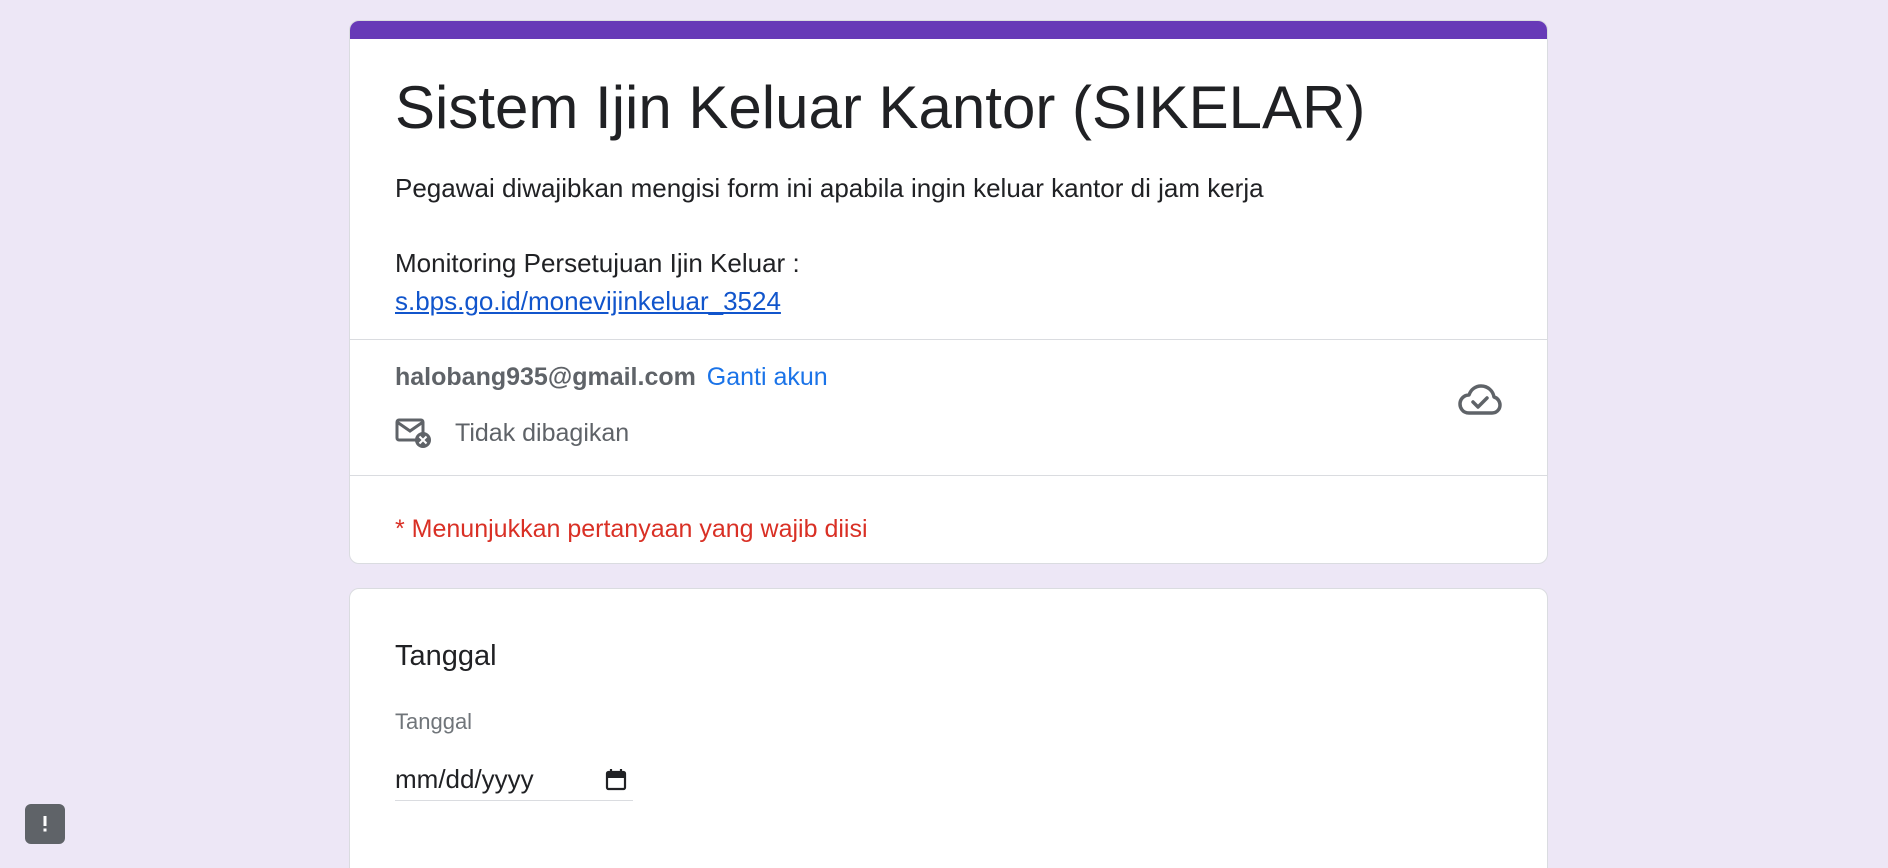  I want to click on account-row: halobang935@gmail.com Ganti akun, so click(611, 377).